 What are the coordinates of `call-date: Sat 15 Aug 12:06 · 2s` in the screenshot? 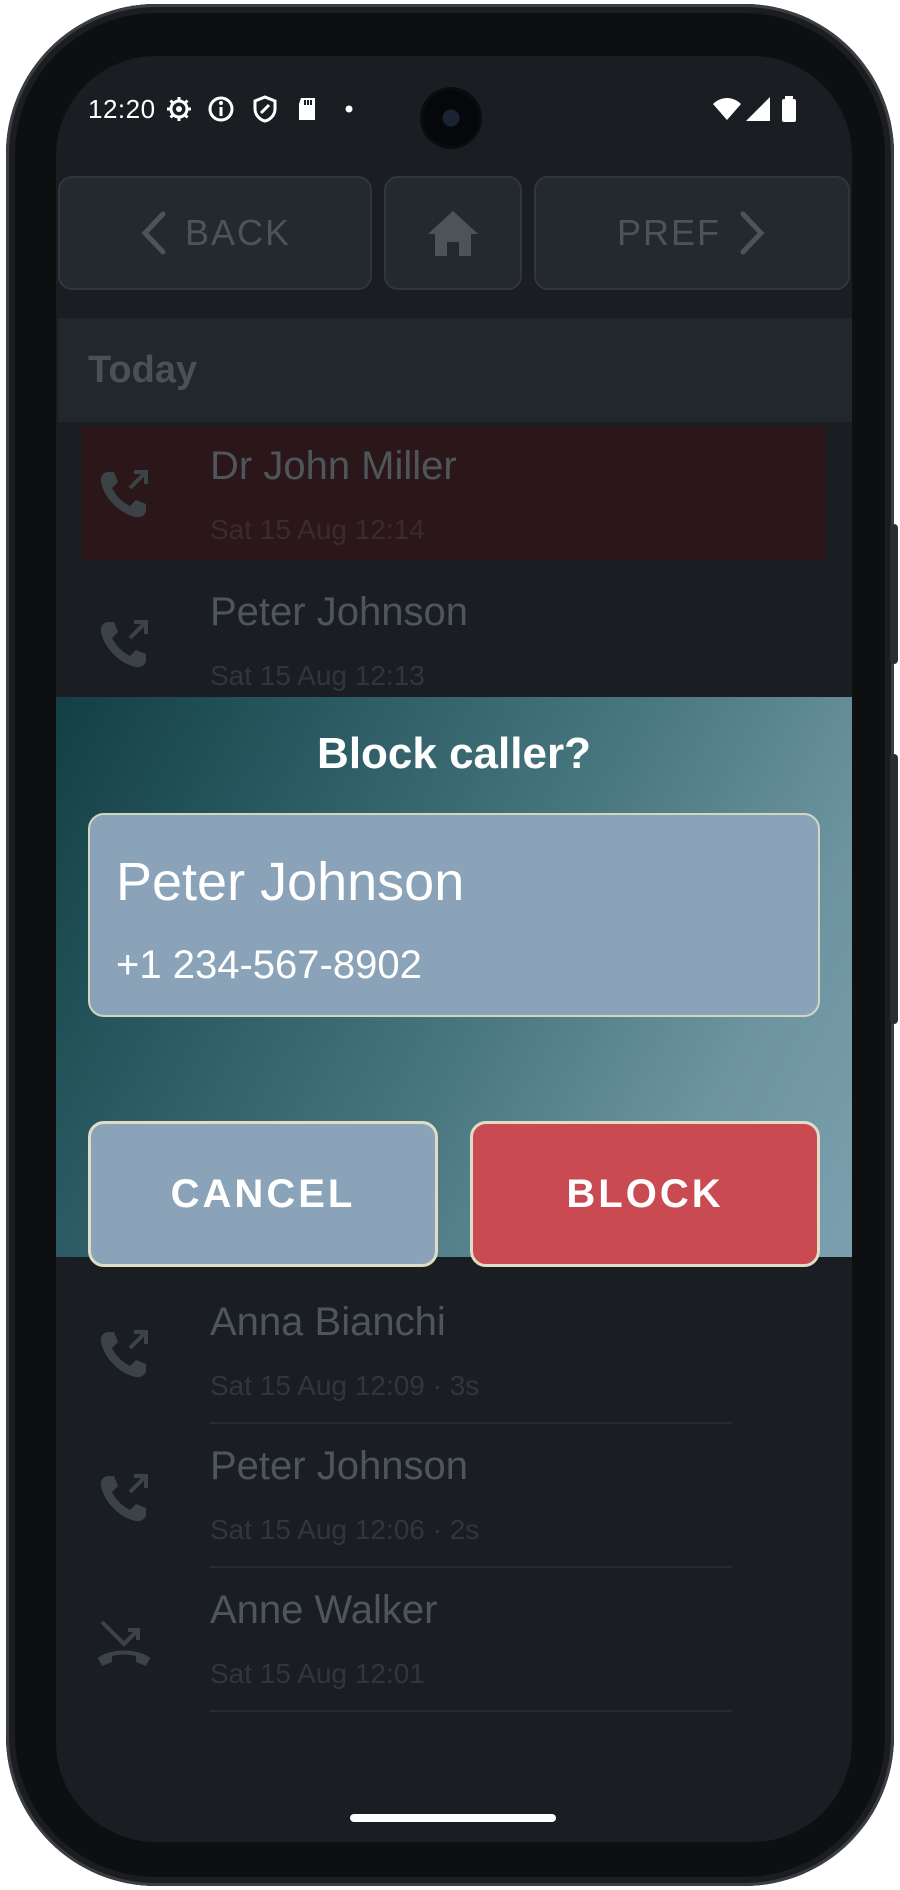 It's located at (345, 1529).